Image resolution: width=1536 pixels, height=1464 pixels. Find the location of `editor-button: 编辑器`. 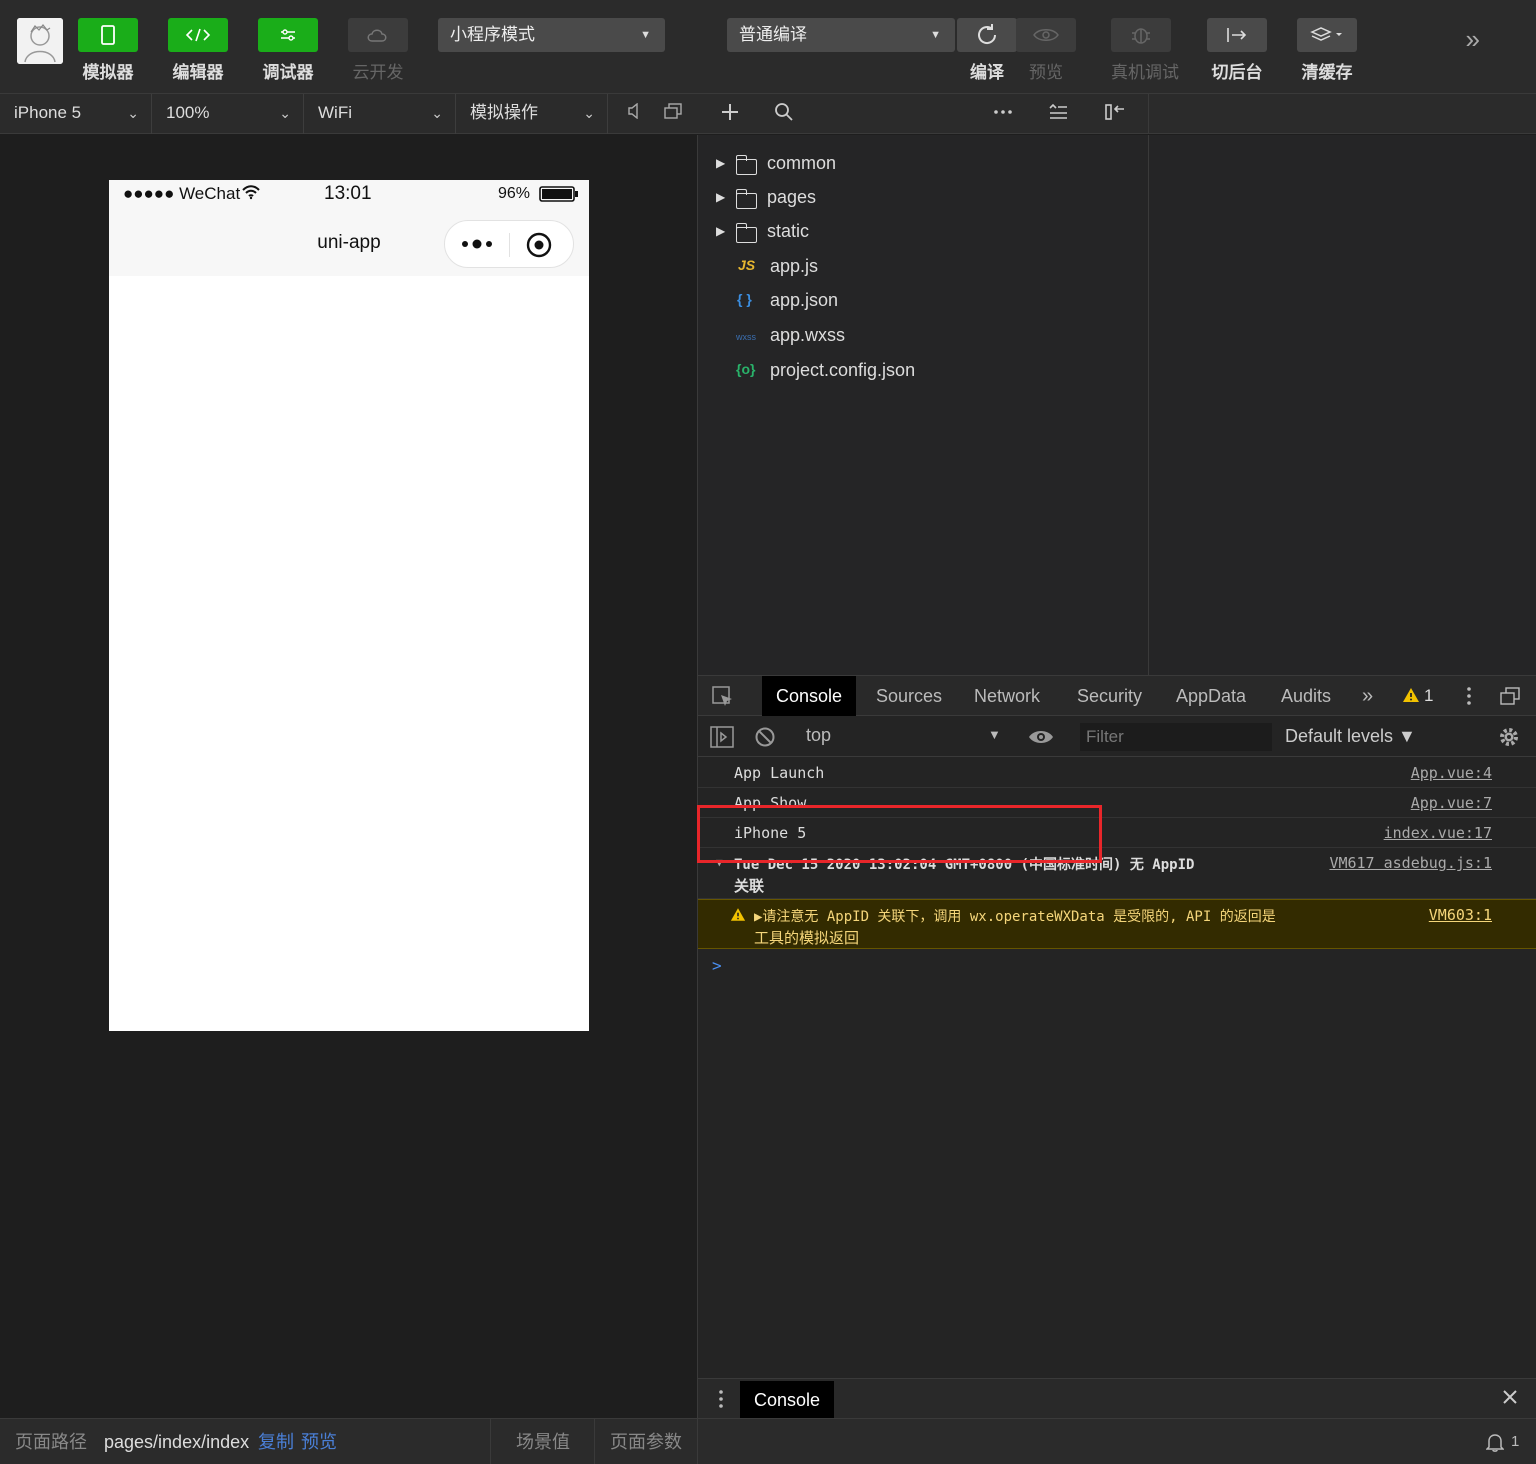

editor-button: 编辑器 is located at coordinates (198, 50).